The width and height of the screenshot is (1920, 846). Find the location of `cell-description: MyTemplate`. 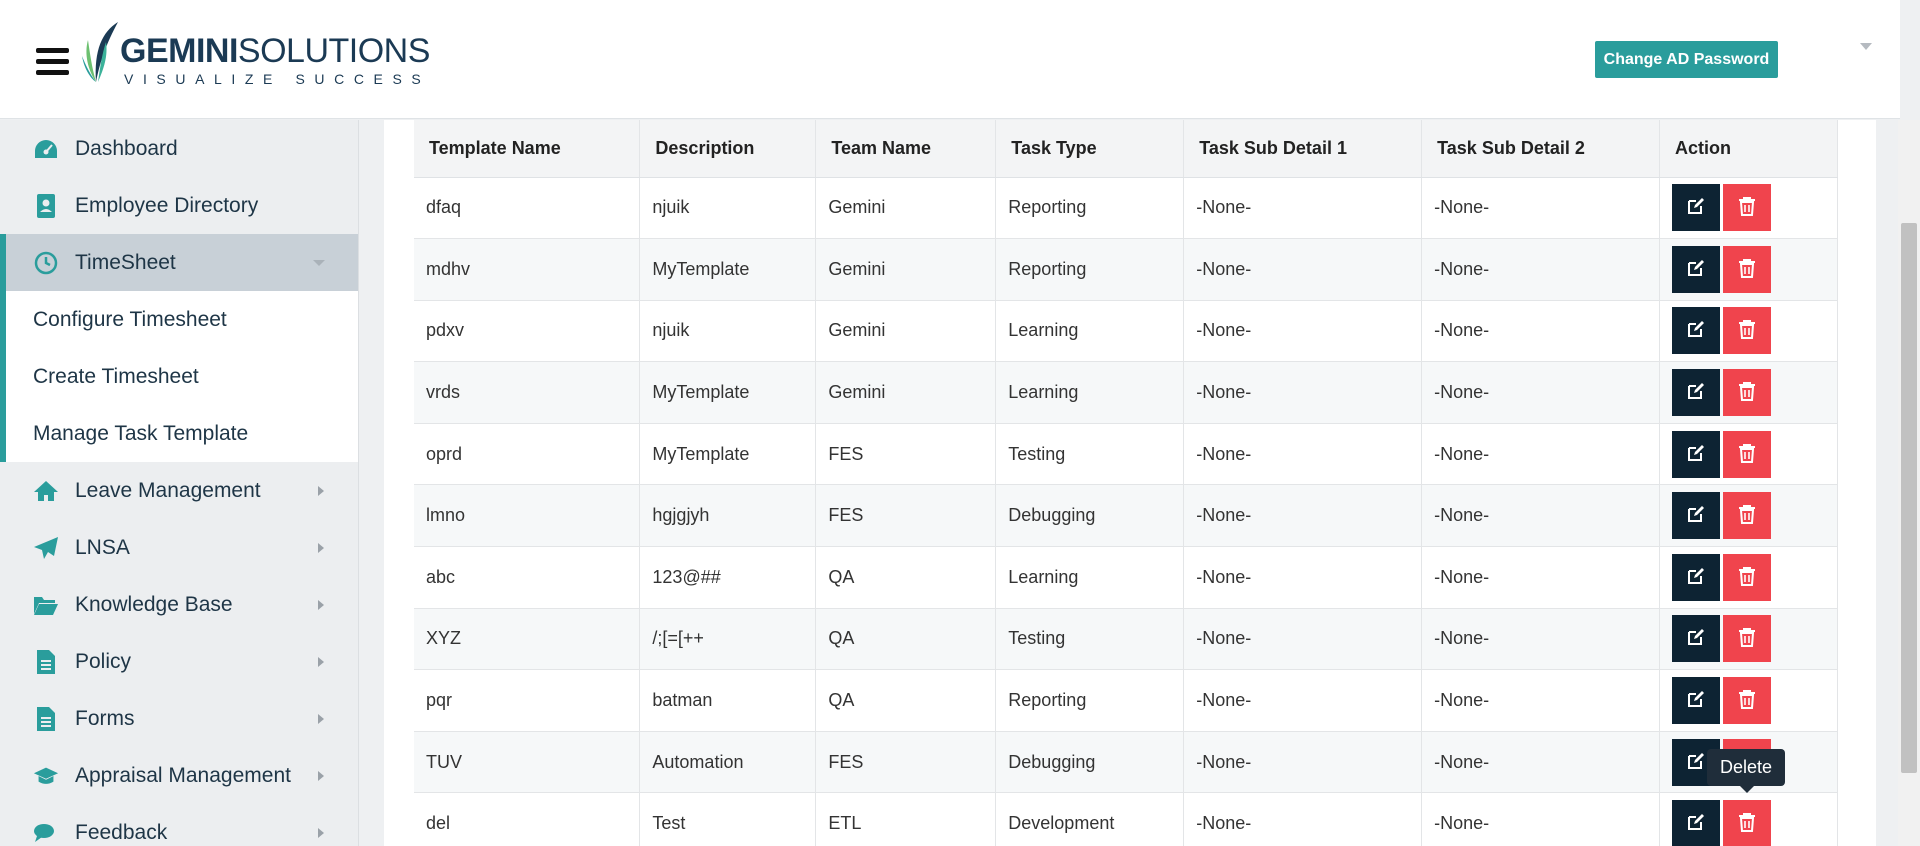

cell-description: MyTemplate is located at coordinates (728, 392).